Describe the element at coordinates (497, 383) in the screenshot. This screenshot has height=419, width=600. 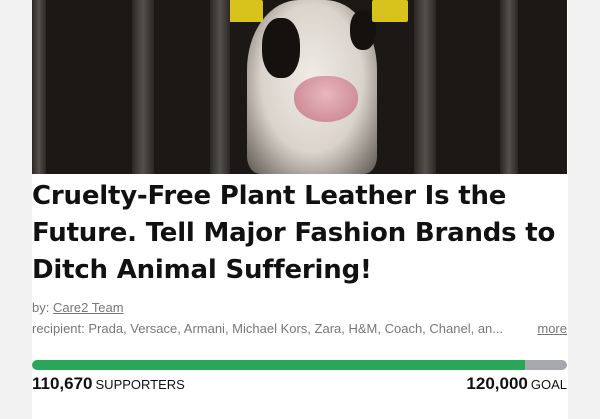
I see `goal-number: 120,000` at that location.